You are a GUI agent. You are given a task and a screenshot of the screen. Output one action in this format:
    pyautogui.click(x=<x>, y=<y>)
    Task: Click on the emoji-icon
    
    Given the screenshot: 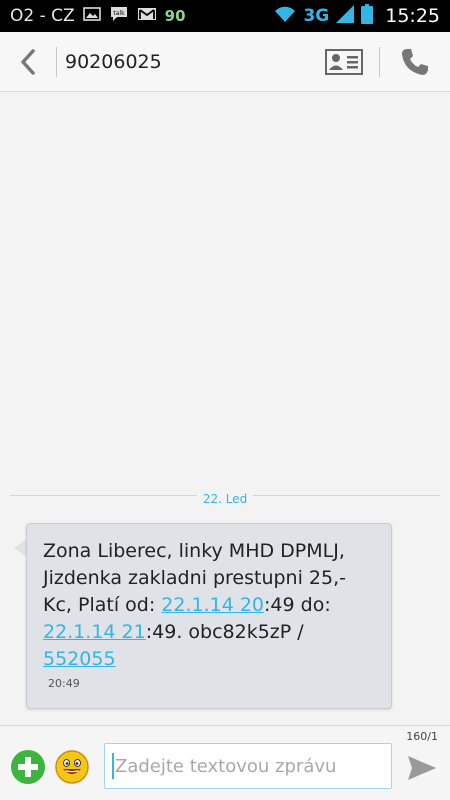 What is the action you would take?
    pyautogui.click(x=72, y=767)
    